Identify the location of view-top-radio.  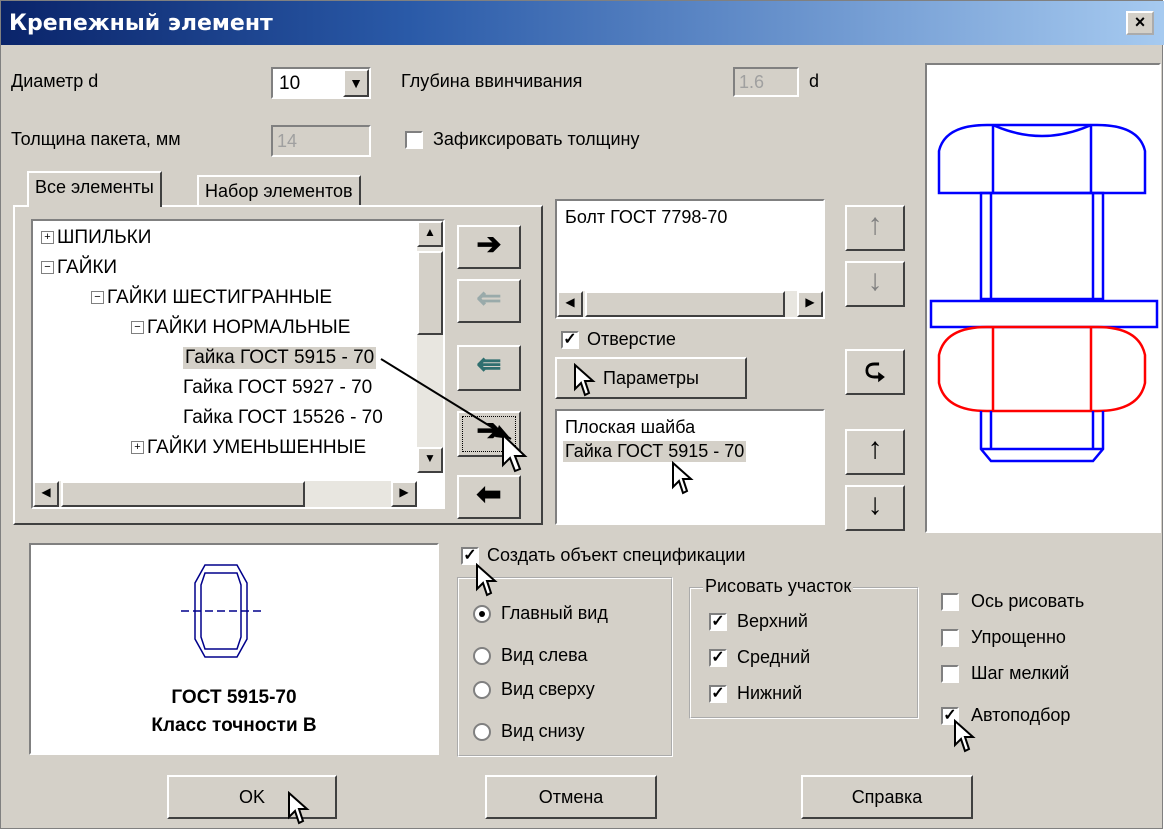
(482, 690).